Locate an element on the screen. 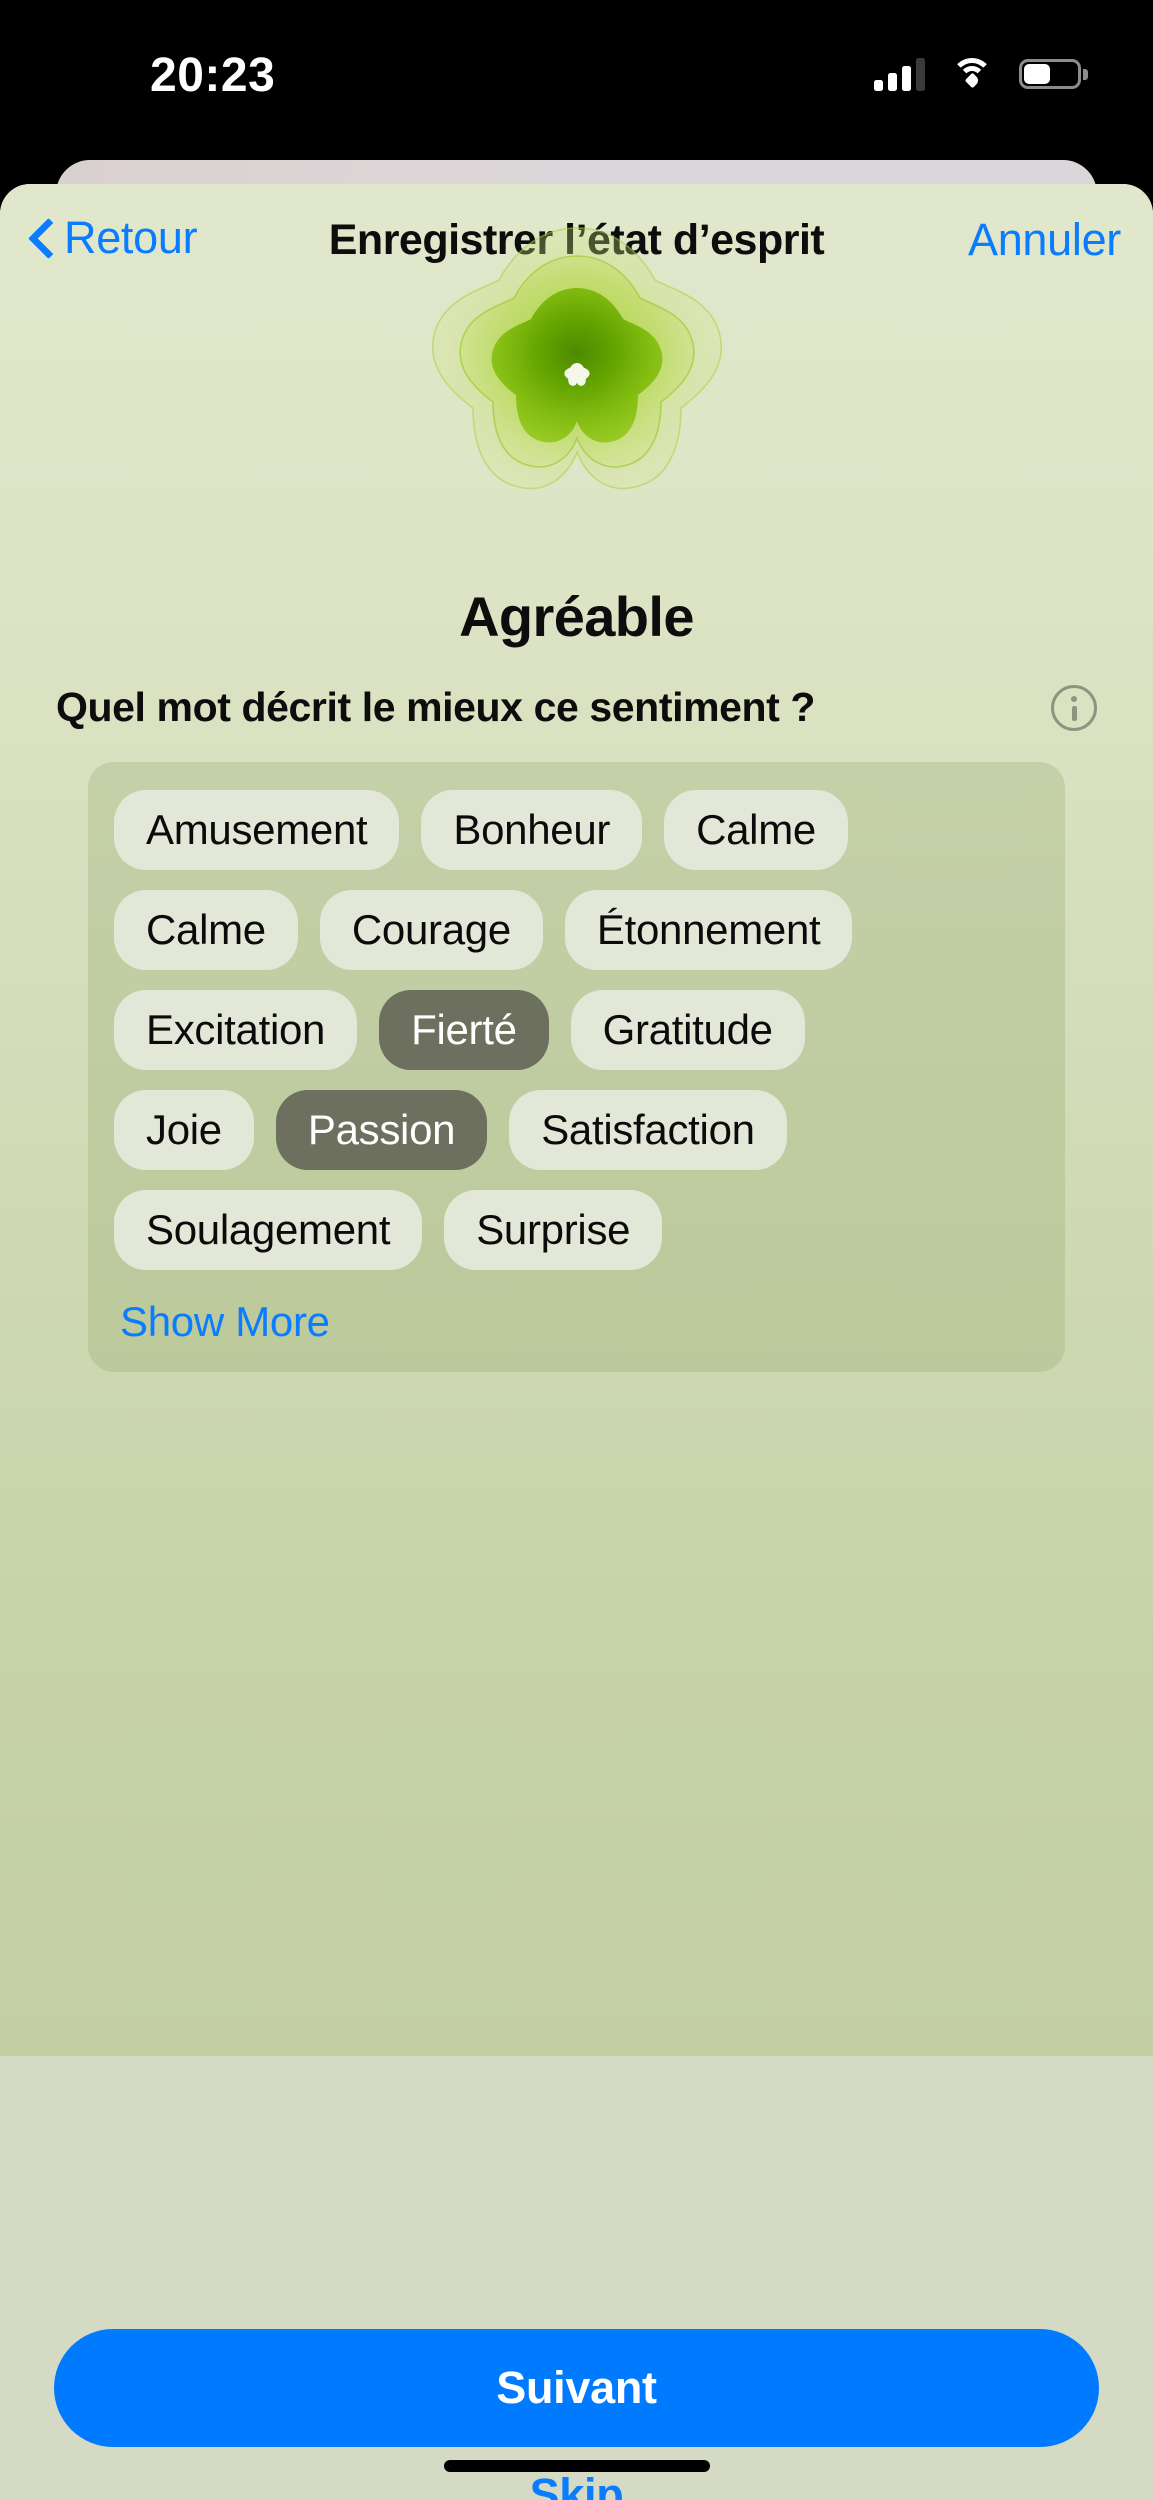  cellular-signal-icon is located at coordinates (899, 74).